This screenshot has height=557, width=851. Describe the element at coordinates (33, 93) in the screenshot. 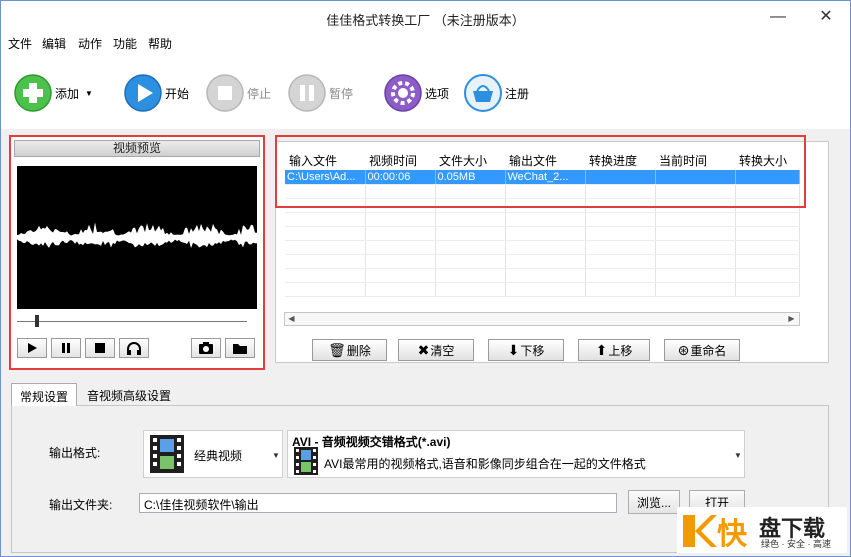

I see `add-icon` at that location.